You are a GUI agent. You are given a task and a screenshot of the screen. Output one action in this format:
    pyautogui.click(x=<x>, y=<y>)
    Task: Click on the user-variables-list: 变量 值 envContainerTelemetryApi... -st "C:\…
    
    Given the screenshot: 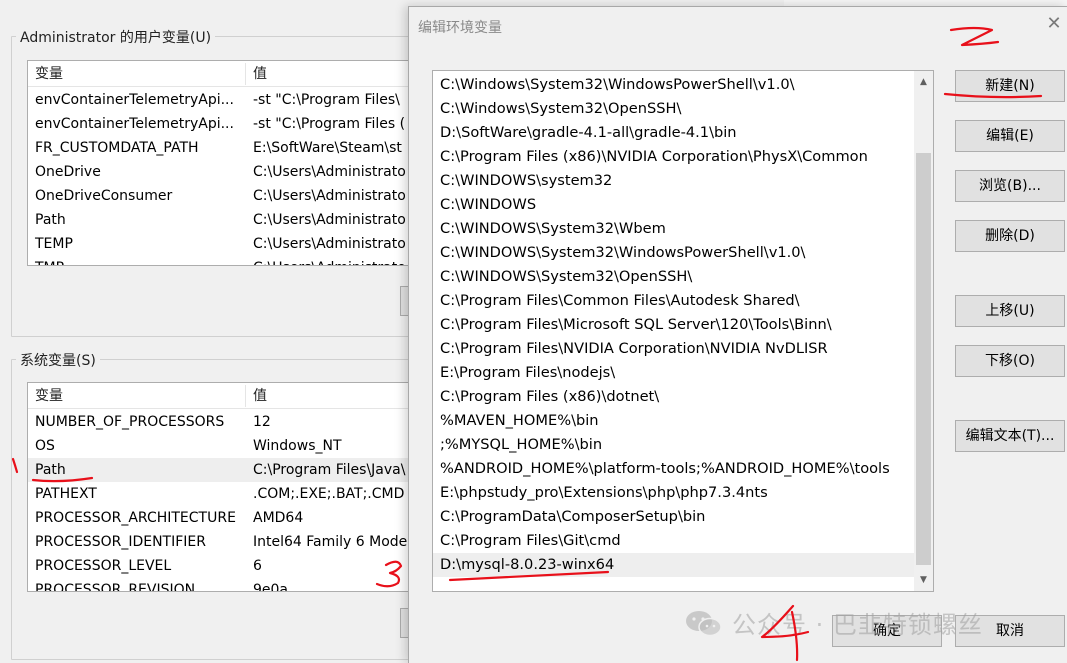 What is the action you would take?
    pyautogui.click(x=227, y=163)
    